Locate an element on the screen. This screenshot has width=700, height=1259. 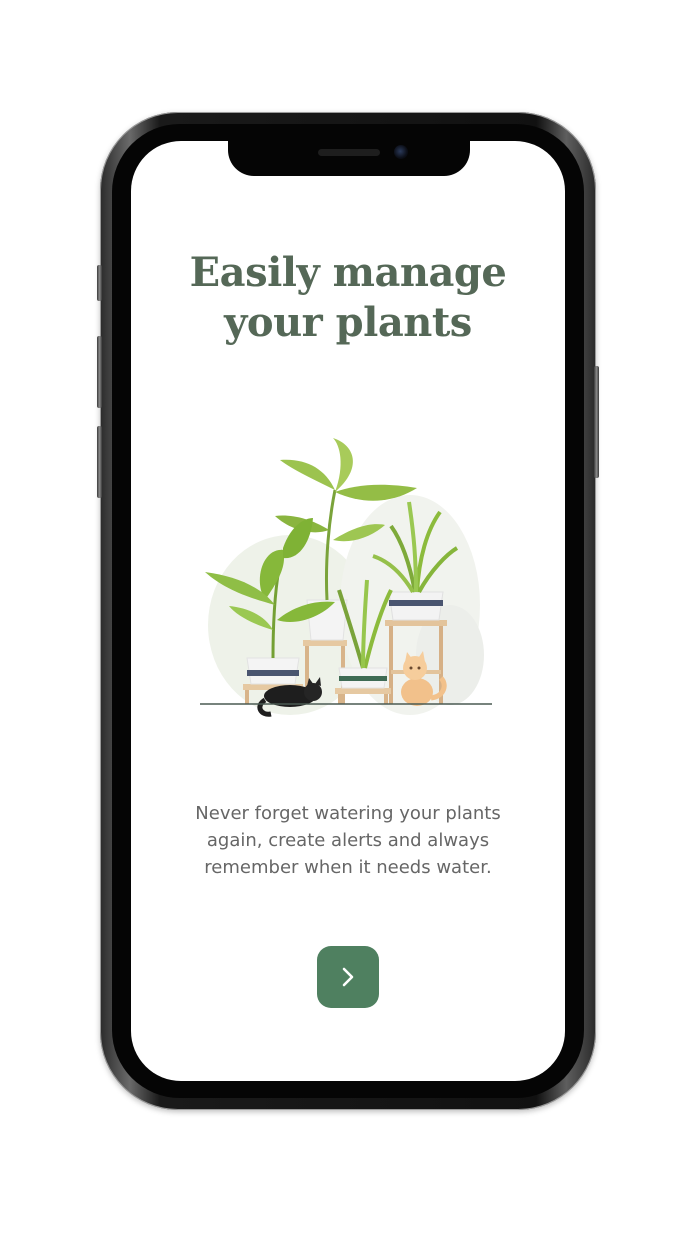
title-line-1: Easily manage is located at coordinates (348, 272).